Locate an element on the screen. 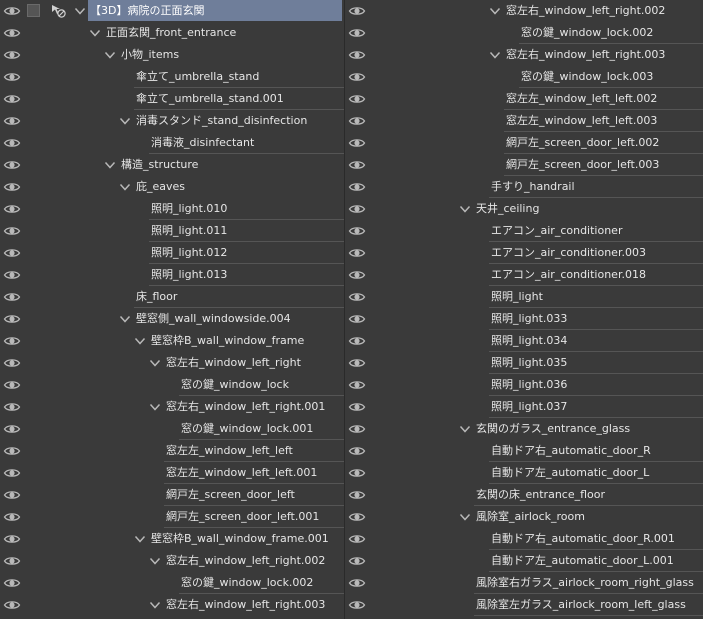  layer-row: 窓左左_window_left_left.002 is located at coordinates (524, 99).